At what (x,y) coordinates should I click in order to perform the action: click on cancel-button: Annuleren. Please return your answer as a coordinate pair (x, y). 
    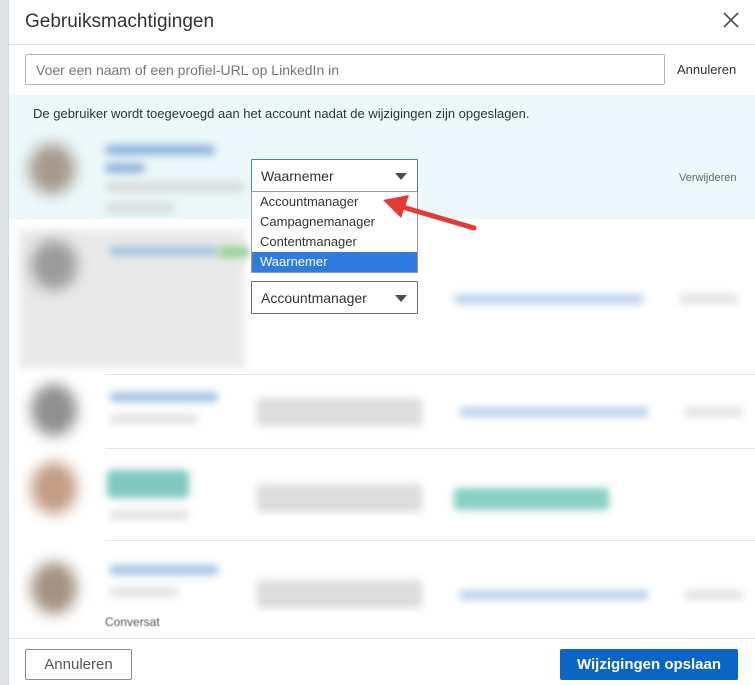
    Looking at the image, I should click on (78, 664).